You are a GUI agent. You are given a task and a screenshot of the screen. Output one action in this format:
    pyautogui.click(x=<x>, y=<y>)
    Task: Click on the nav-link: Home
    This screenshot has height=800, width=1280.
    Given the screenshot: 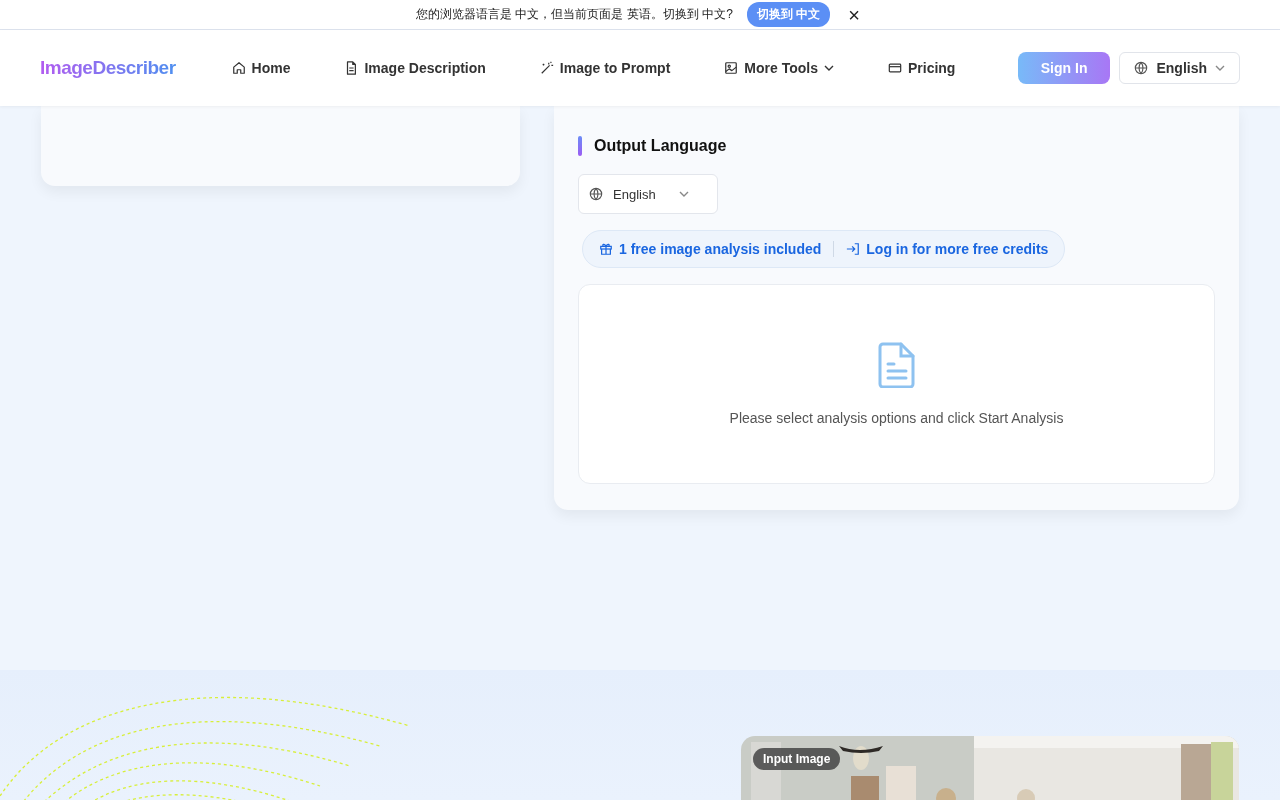 What is the action you would take?
    pyautogui.click(x=261, y=68)
    